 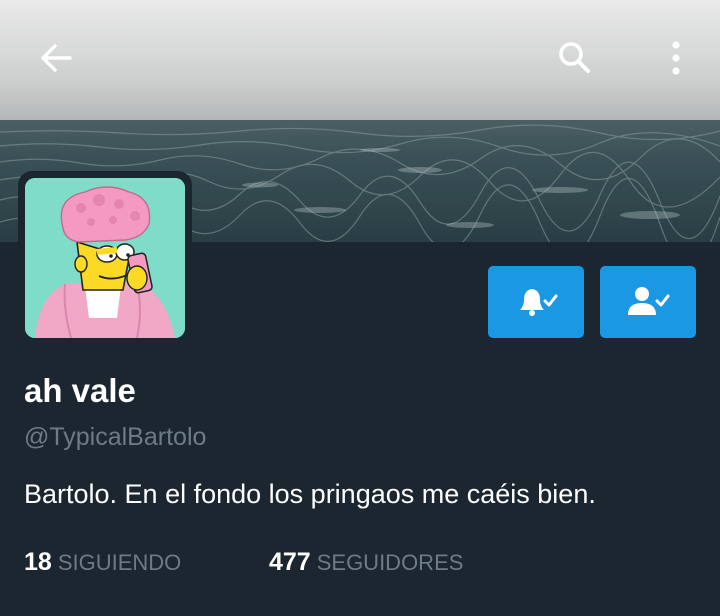 I want to click on arrow-left-icon, so click(x=56, y=58).